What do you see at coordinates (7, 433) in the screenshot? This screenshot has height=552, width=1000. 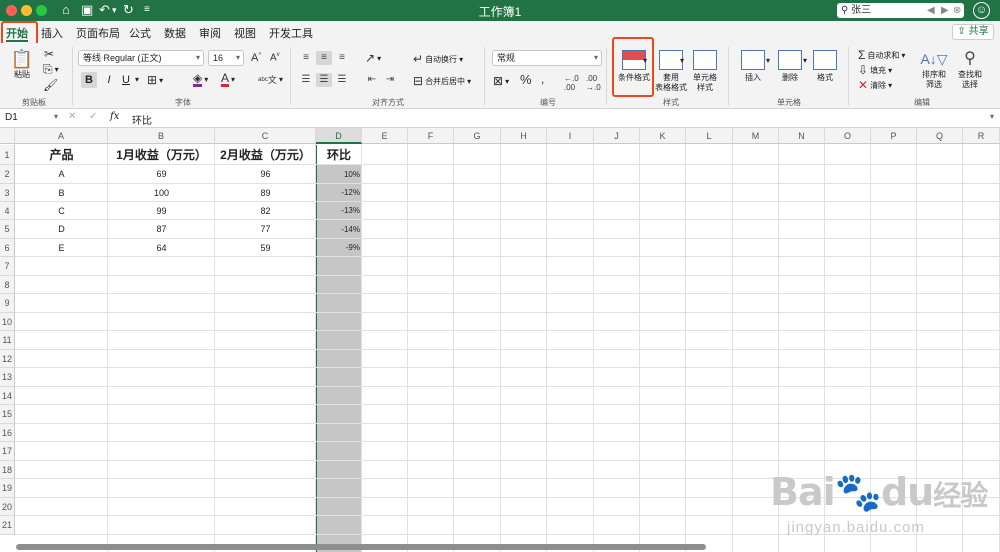 I see `row-header-16: 16` at bounding box center [7, 433].